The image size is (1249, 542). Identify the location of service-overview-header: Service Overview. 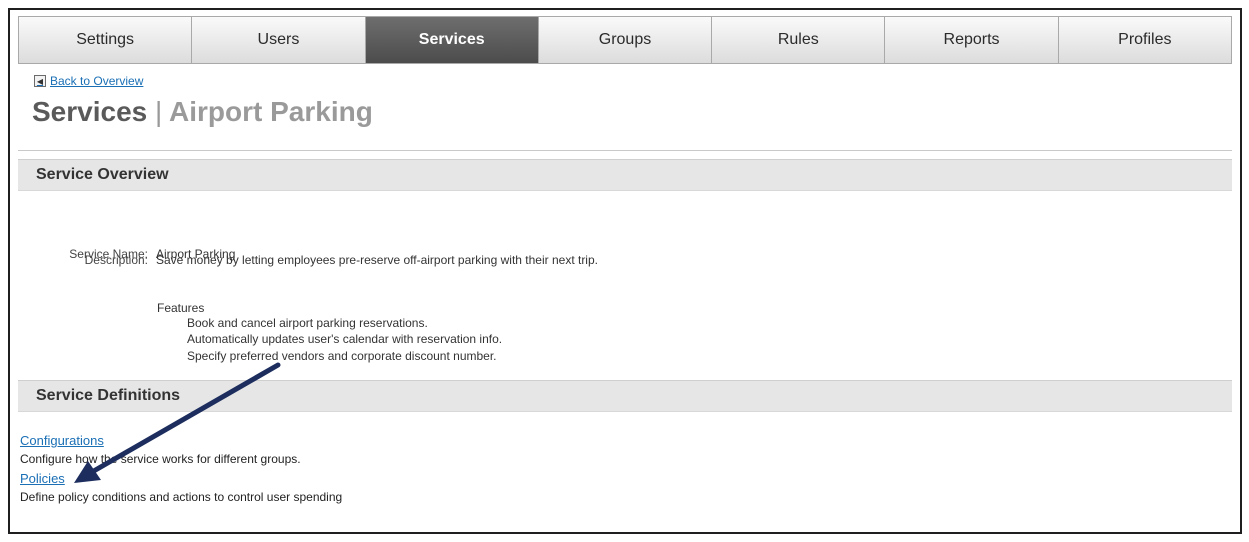
(625, 175).